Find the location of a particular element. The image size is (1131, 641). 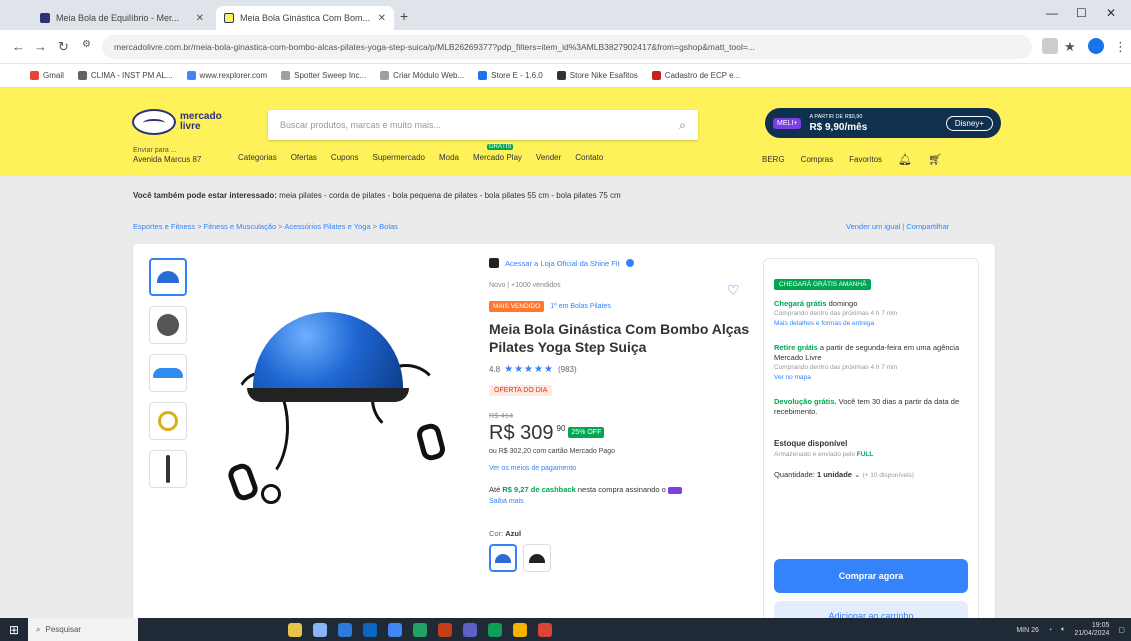

nav-supermercado: Supermercado is located at coordinates (399, 157).